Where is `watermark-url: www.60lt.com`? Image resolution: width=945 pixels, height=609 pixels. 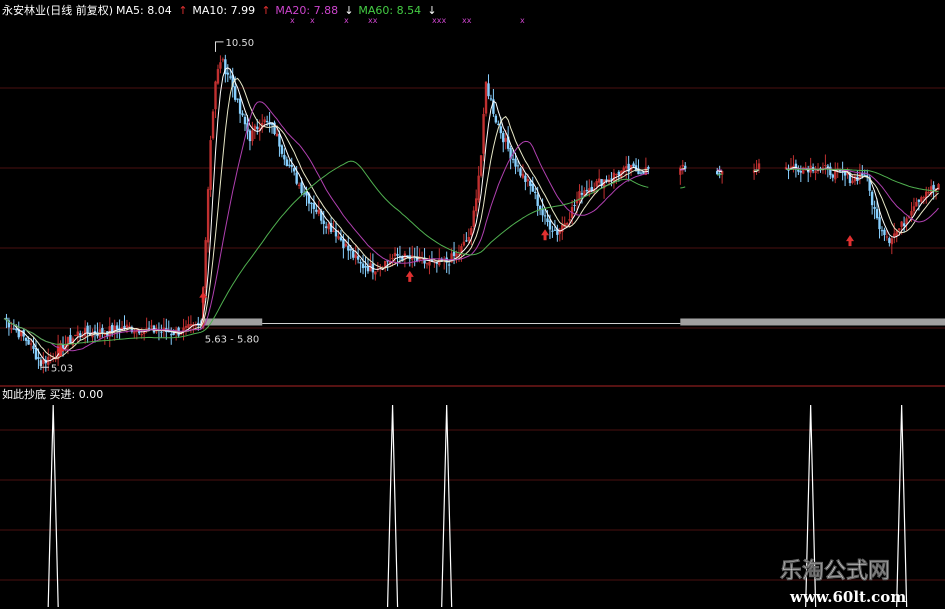
watermark-url: www.60lt.com is located at coordinates (847, 597).